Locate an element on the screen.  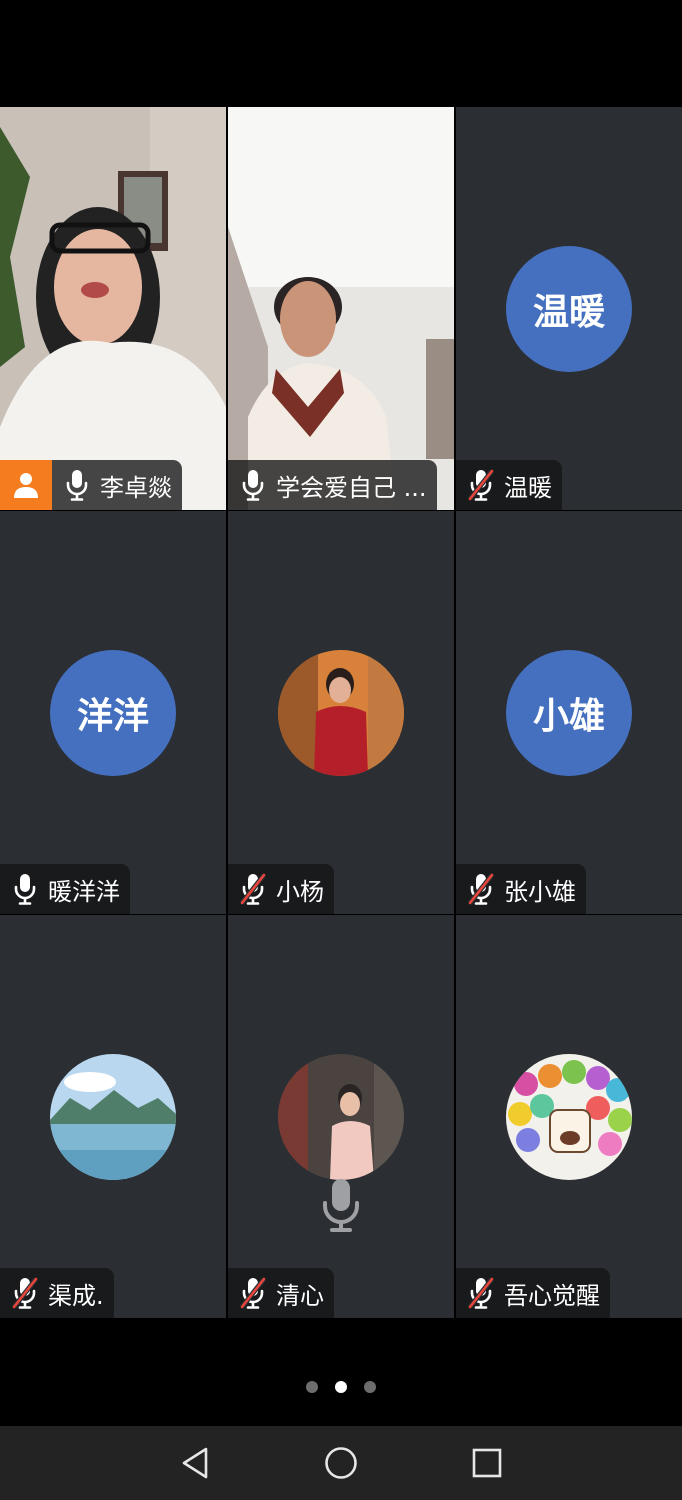
participant-tile: 小杨 is located at coordinates (341, 712).